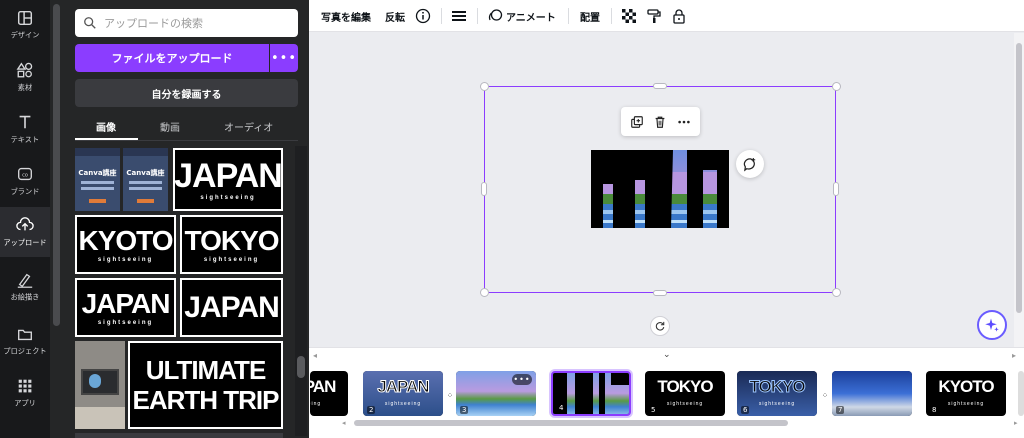 The width and height of the screenshot is (1024, 438). Describe the element at coordinates (992, 325) in the screenshot. I see `magic-assistant-button` at that location.